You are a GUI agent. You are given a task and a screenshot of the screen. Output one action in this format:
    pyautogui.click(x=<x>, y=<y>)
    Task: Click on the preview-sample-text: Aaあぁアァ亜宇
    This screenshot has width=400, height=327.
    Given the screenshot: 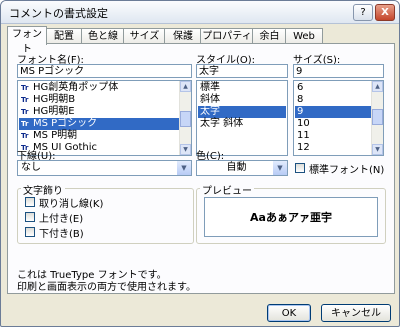 What is the action you would take?
    pyautogui.click(x=291, y=217)
    